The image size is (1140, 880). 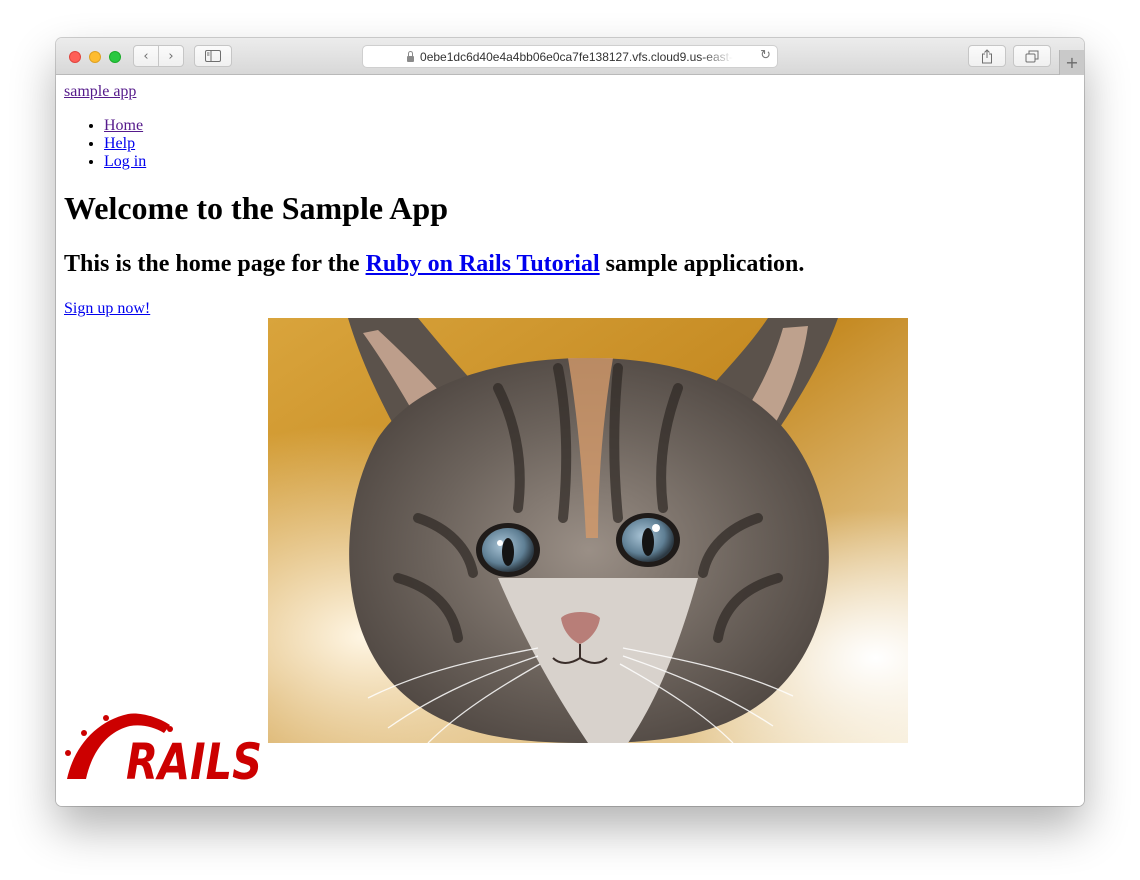 I want to click on chevron-right-icon: ›, so click(x=171, y=56).